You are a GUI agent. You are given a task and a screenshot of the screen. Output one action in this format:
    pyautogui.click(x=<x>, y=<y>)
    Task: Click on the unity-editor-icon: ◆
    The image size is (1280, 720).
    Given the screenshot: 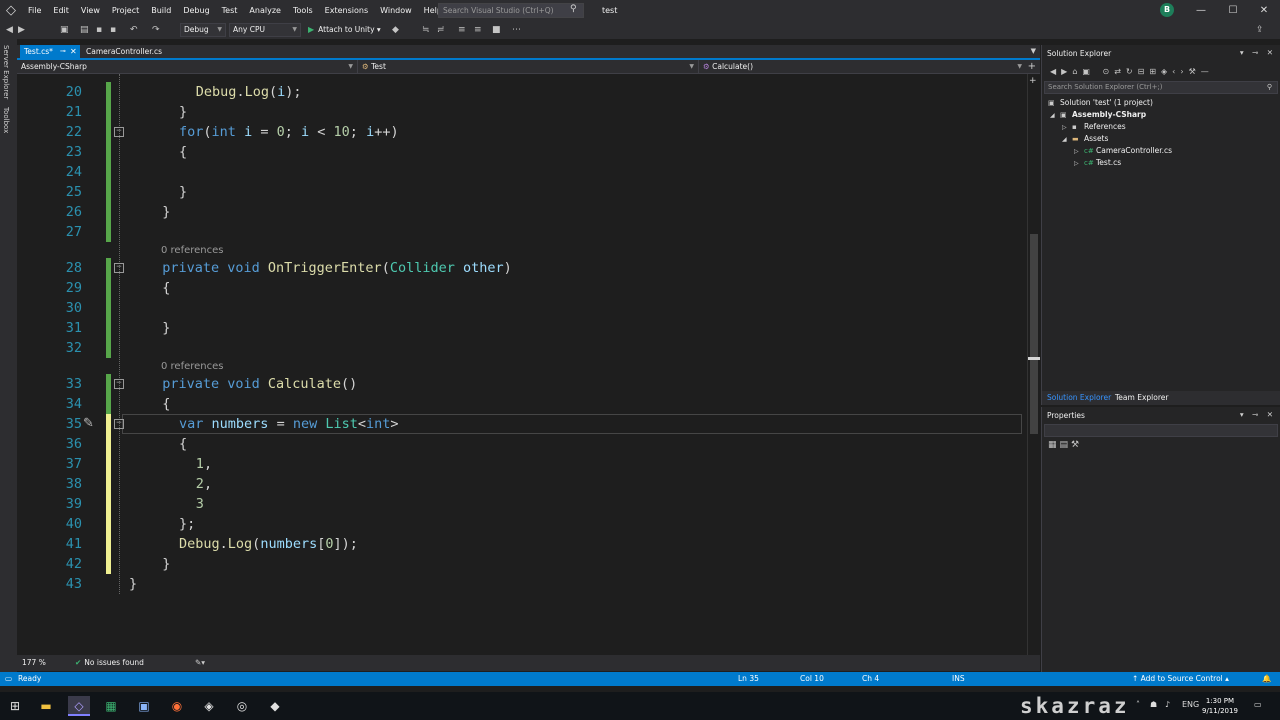 What is the action you would take?
    pyautogui.click(x=275, y=706)
    